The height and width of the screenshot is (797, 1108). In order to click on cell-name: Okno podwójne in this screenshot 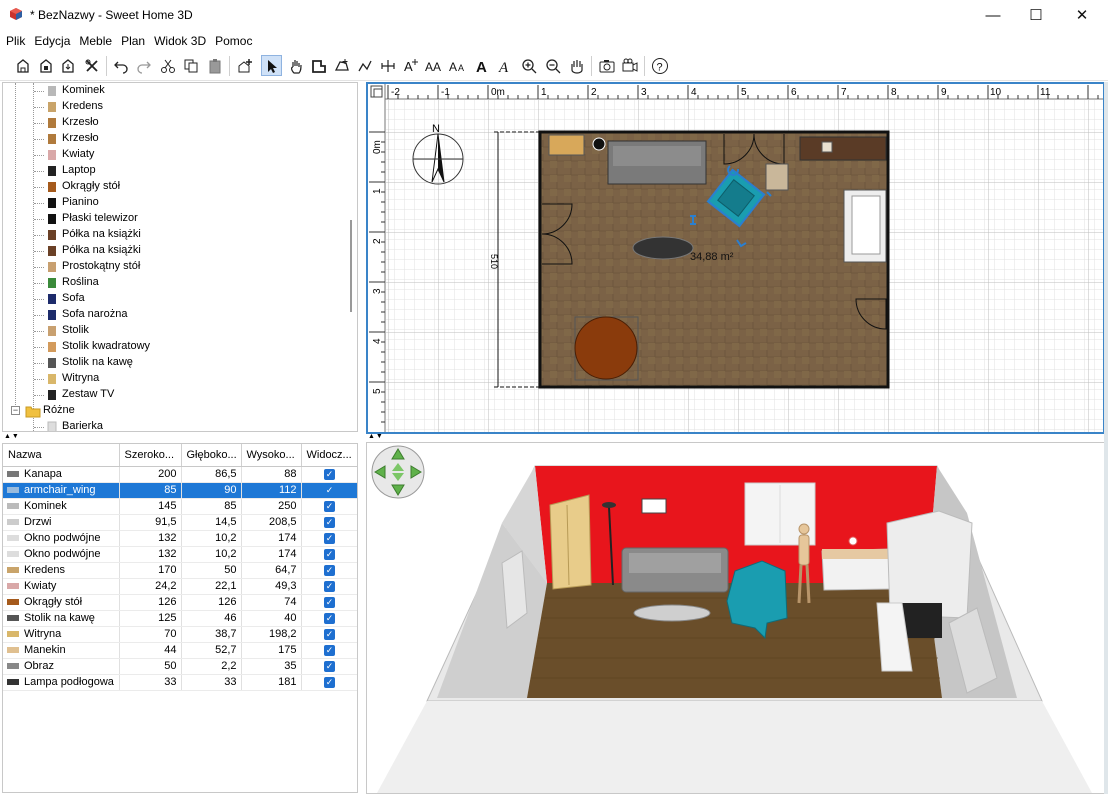, I will do `click(61, 538)`.